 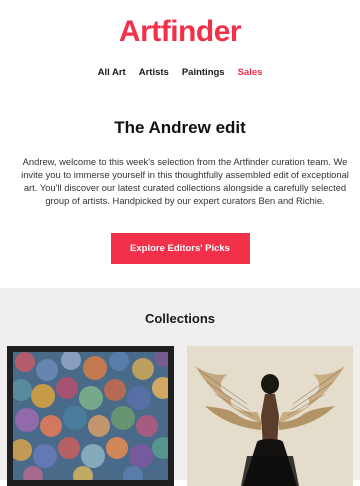 I want to click on nav-artists: Artists, so click(x=154, y=72).